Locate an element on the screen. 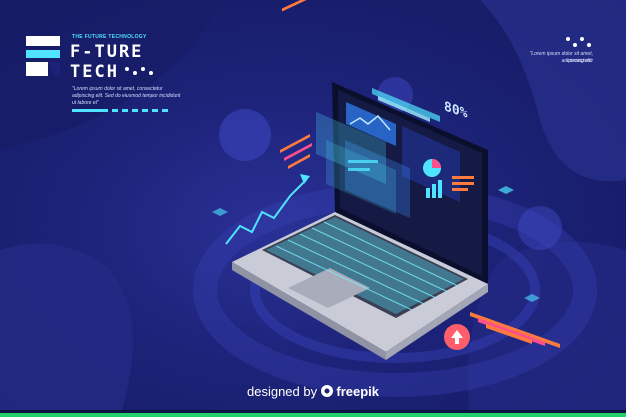 The image size is (626, 417). bottom-accent-strip is located at coordinates (313, 415).